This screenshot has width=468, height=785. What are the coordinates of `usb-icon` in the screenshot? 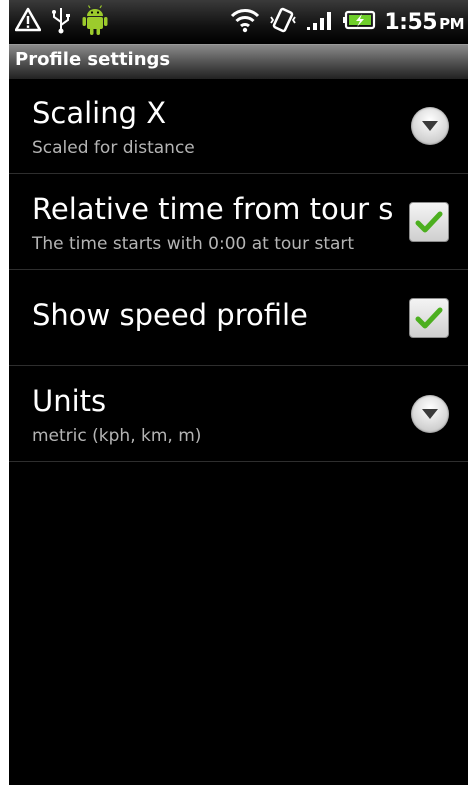 It's located at (61, 22).